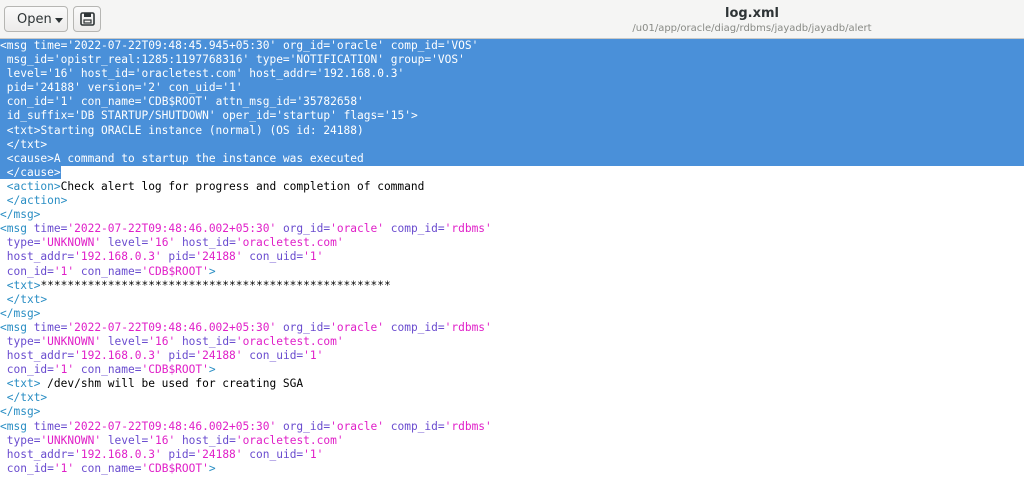 The image size is (1024, 478). What do you see at coordinates (23, 440) in the screenshot?
I see `code-token-attr: type=` at bounding box center [23, 440].